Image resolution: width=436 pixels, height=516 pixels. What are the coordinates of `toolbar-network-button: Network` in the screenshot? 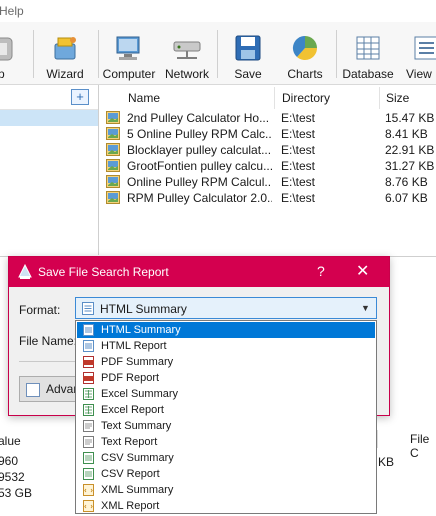 It's located at (187, 56).